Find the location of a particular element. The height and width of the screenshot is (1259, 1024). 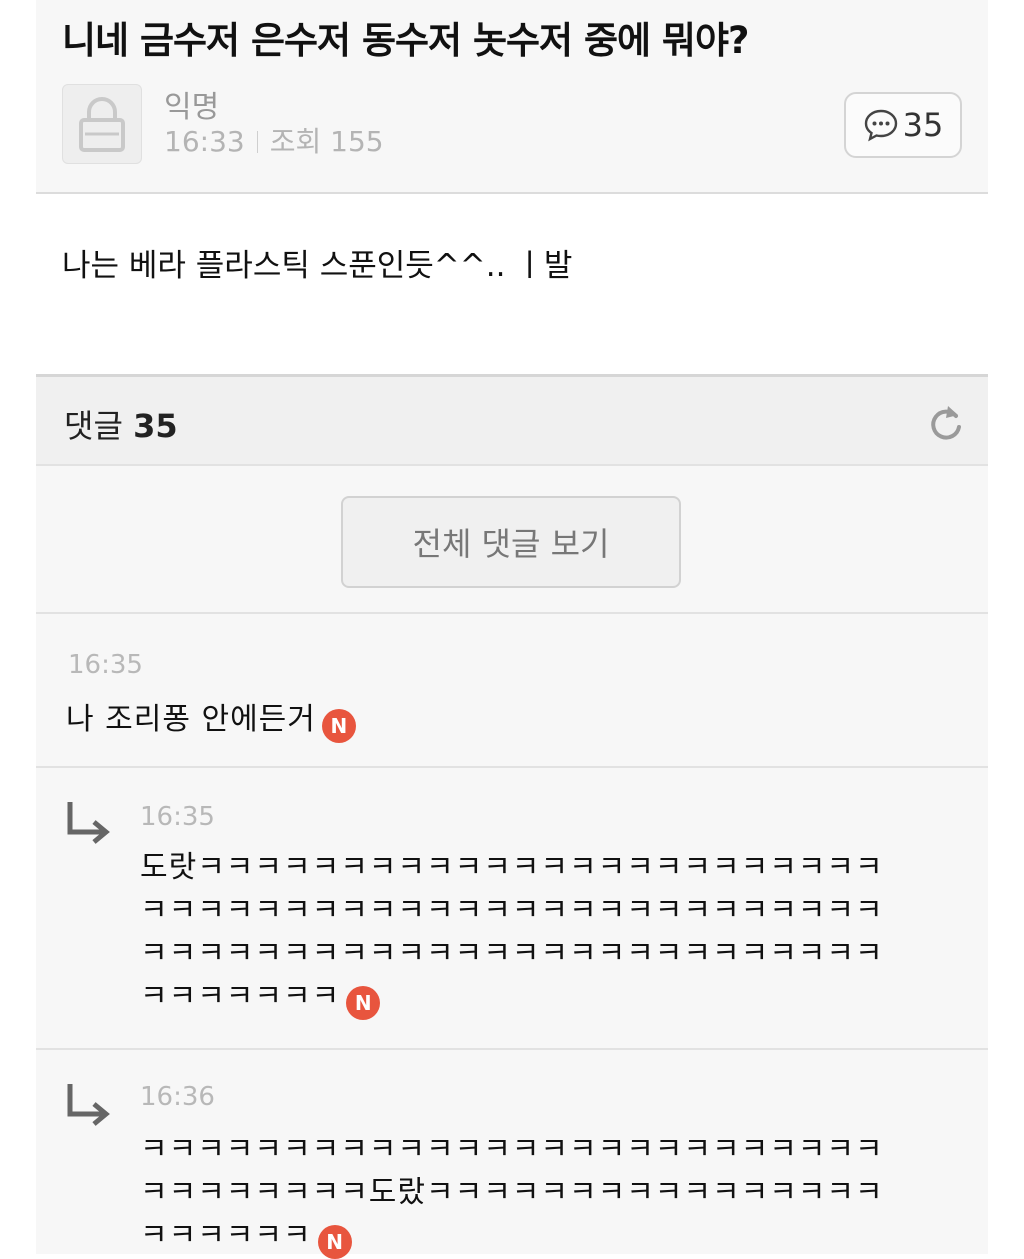

view-all-section: 전체 댓글 보기 is located at coordinates (512, 540).